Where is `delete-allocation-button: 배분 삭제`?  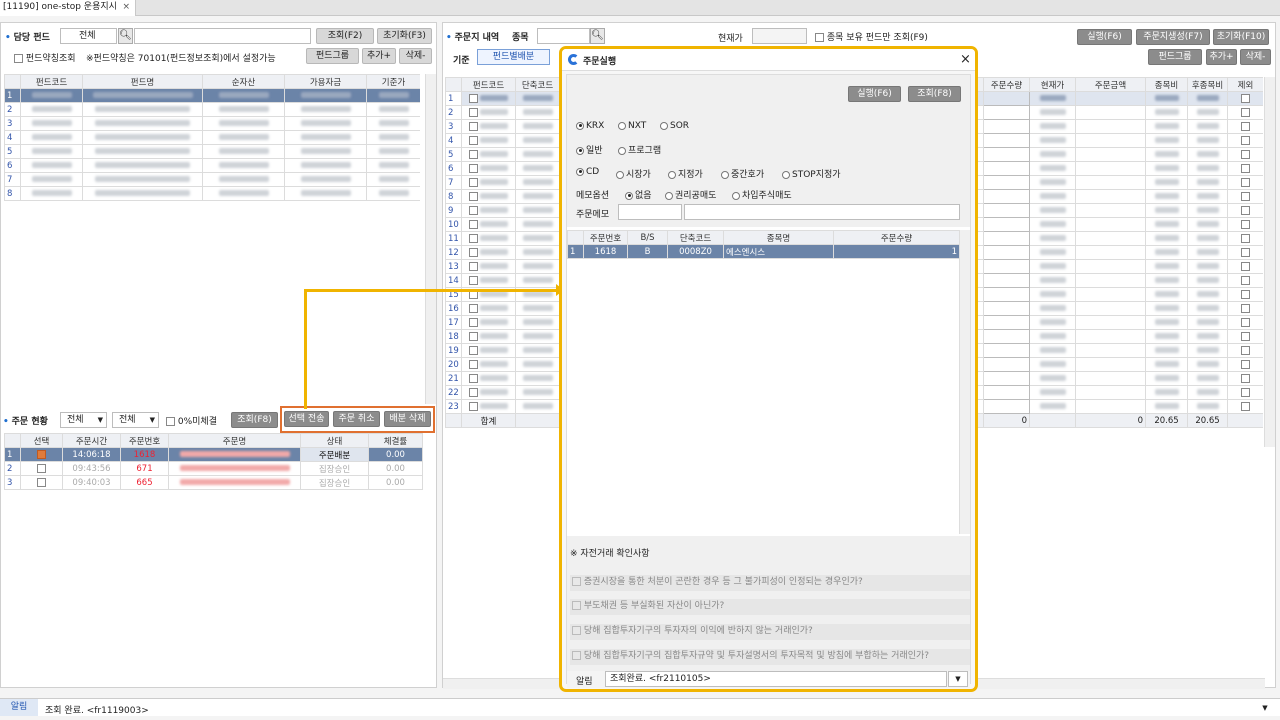 delete-allocation-button: 배분 삭제 is located at coordinates (407, 419).